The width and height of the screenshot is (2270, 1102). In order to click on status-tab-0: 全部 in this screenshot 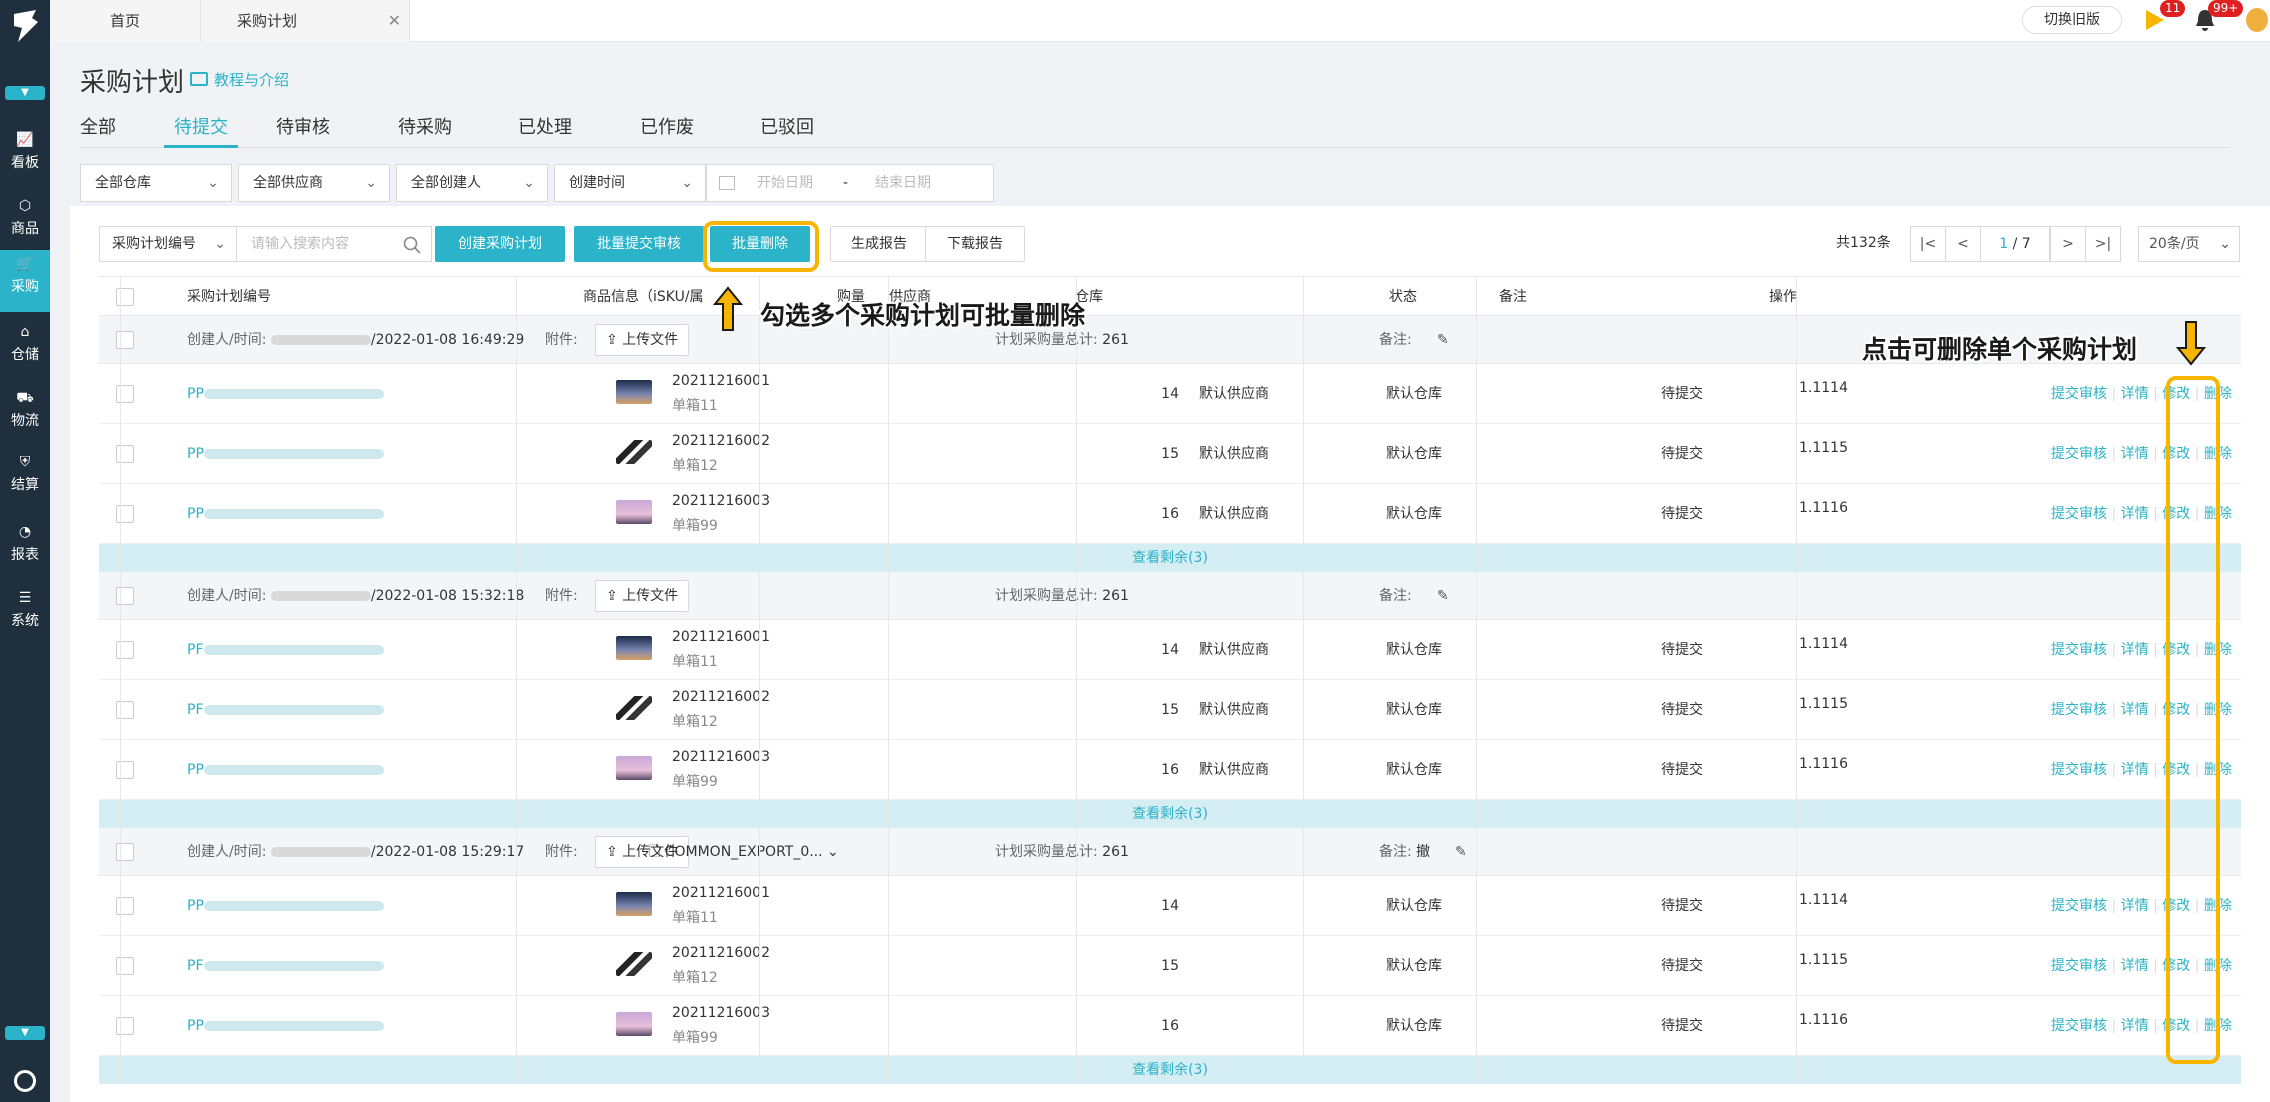, I will do `click(98, 131)`.